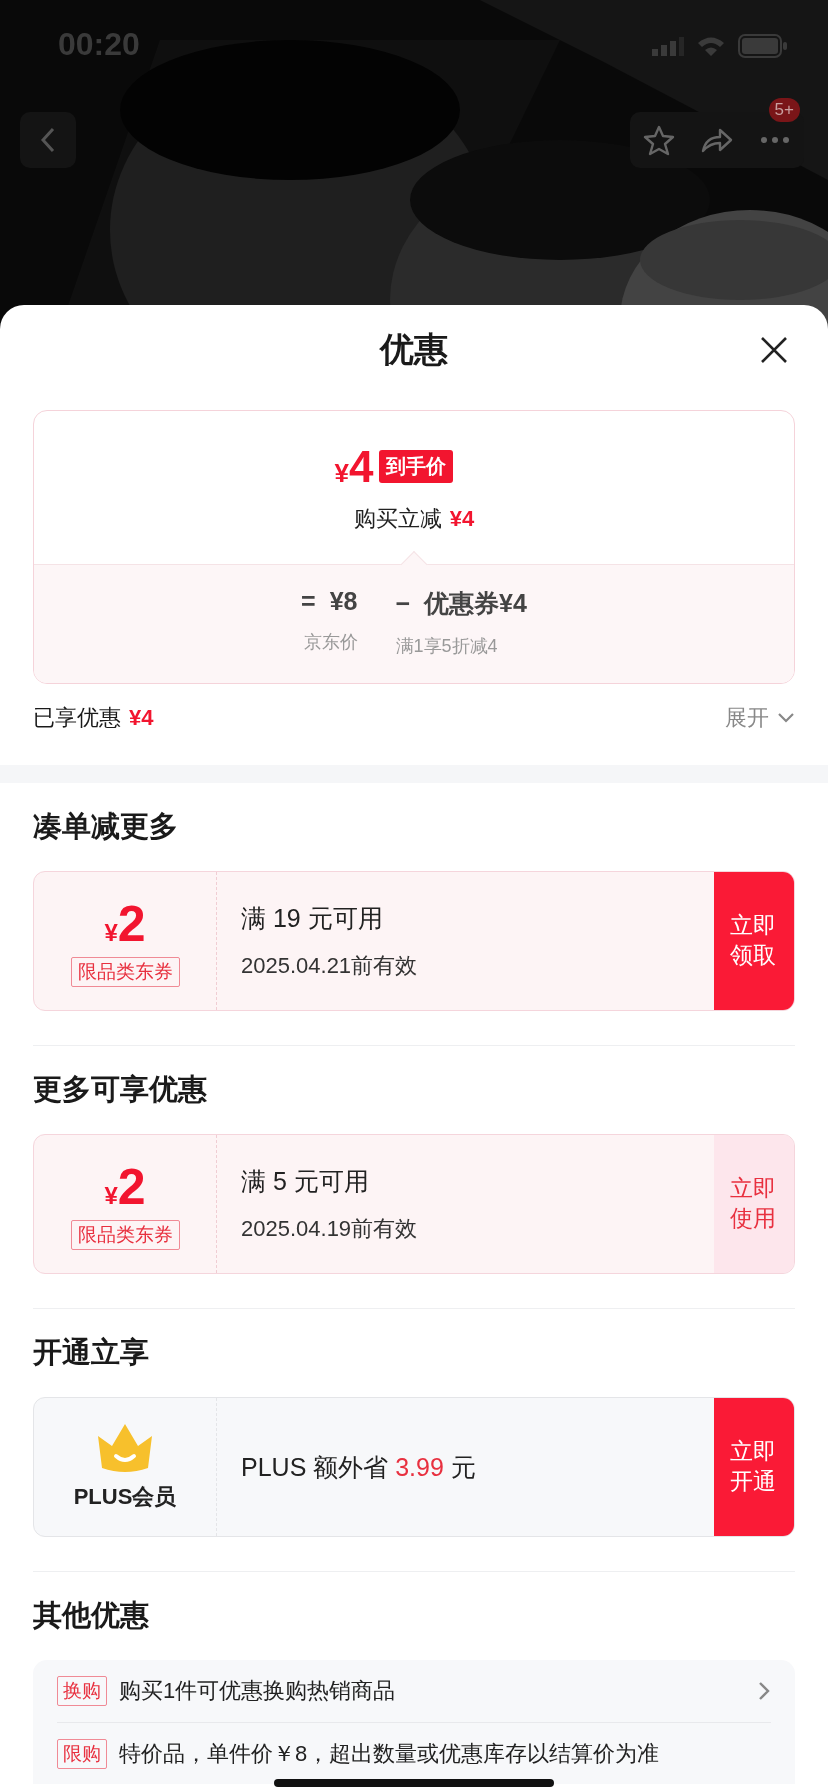  What do you see at coordinates (312, 918) in the screenshot?
I see `coupon-condition: 满 19 元可用` at bounding box center [312, 918].